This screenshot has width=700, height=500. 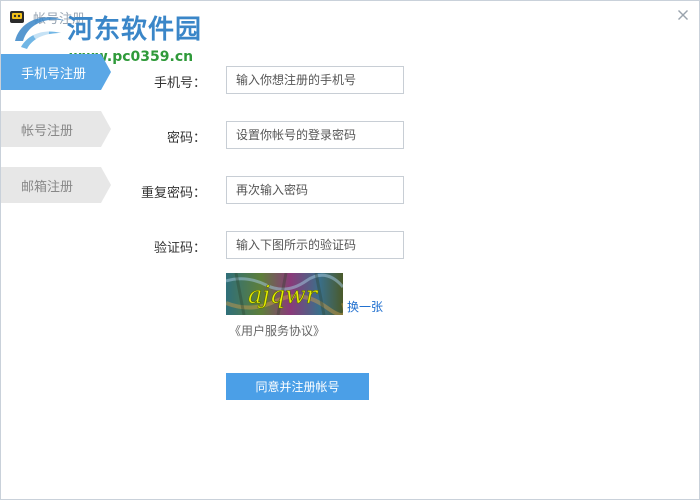 What do you see at coordinates (315, 135) in the screenshot?
I see `password-input` at bounding box center [315, 135].